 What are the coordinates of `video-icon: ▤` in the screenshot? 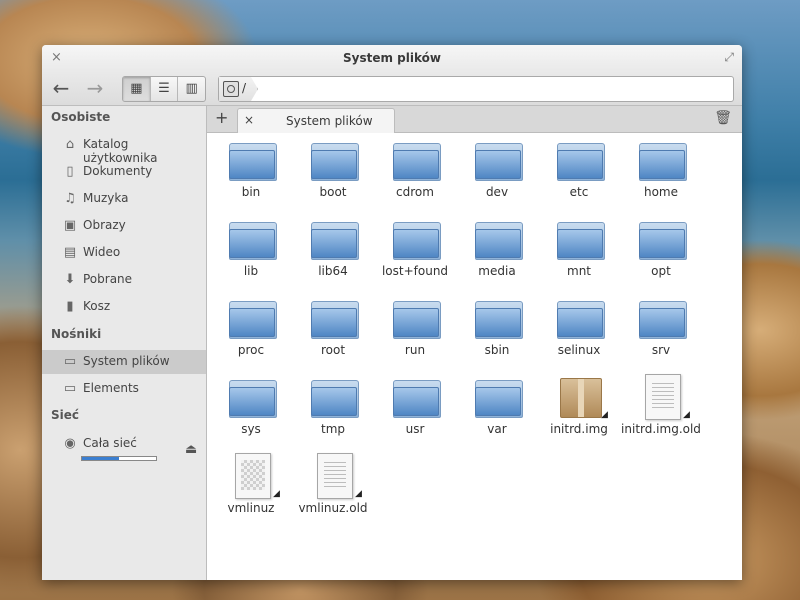 It's located at (70, 252).